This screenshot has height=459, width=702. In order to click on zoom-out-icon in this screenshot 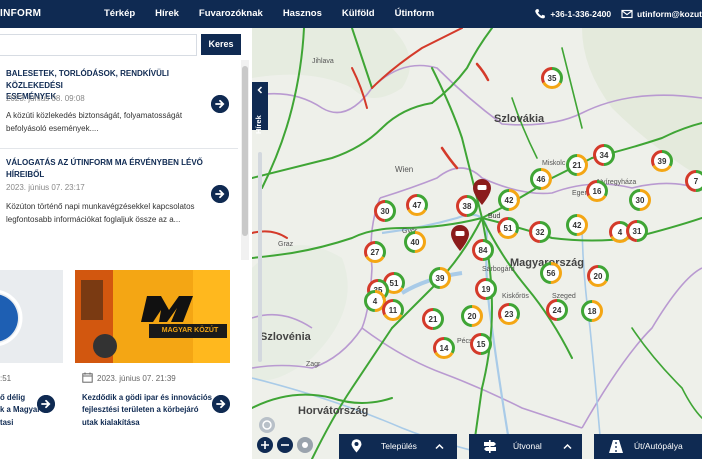, I will do `click(285, 445)`.